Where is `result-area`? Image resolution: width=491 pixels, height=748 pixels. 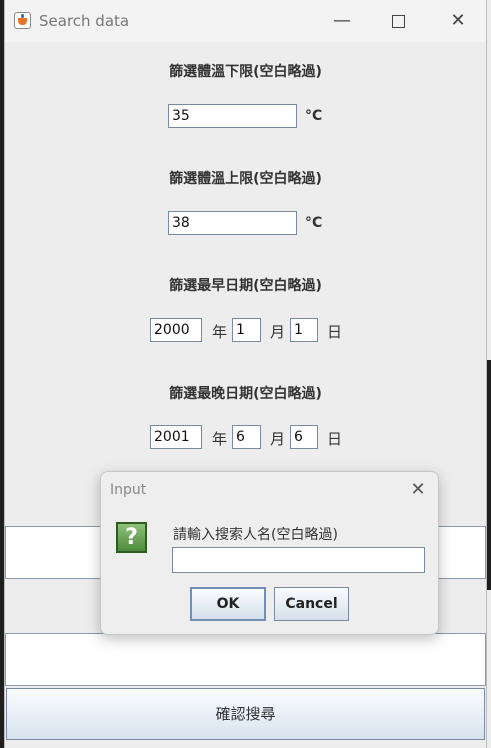
result-area is located at coordinates (245, 659).